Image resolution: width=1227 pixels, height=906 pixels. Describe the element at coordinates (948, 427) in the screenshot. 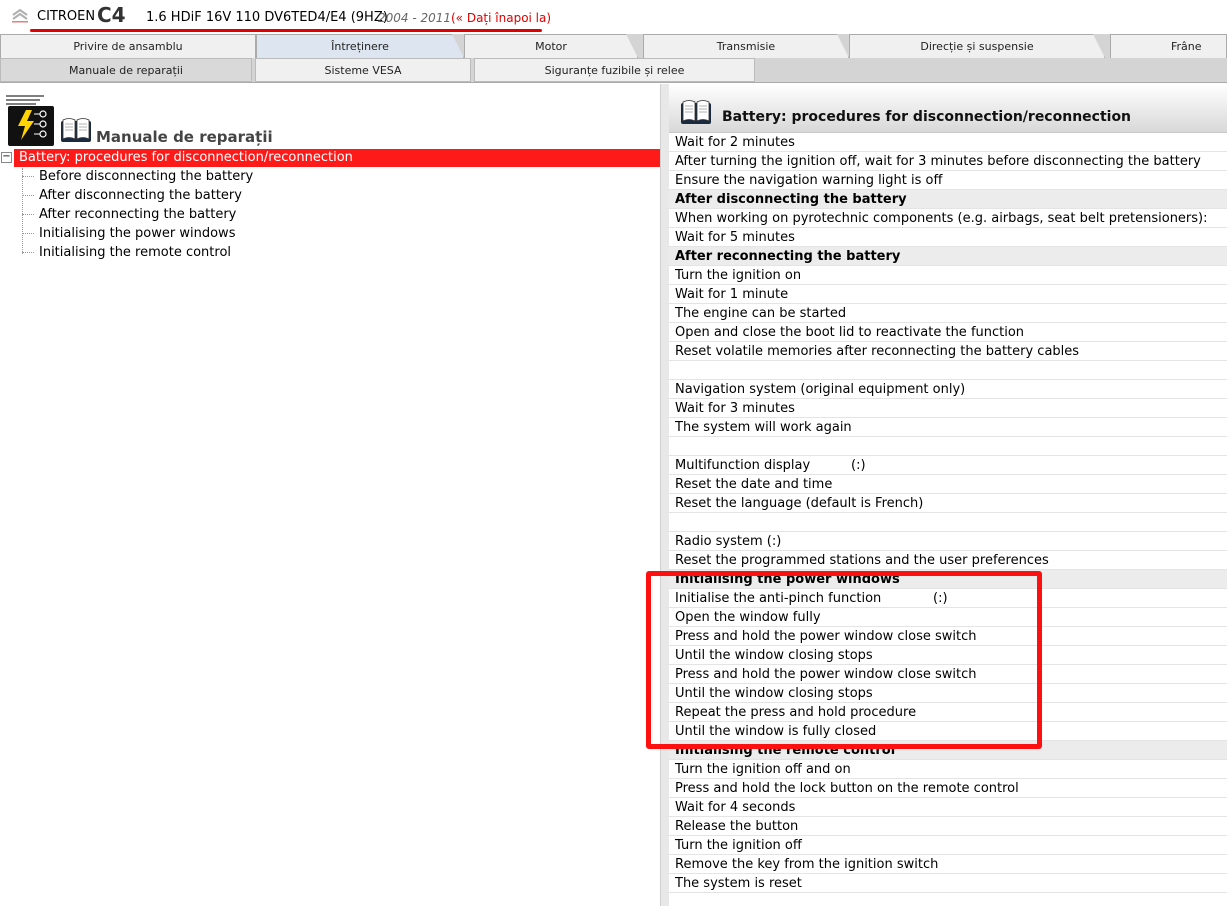

I see `procedure-step: The system will work again` at that location.